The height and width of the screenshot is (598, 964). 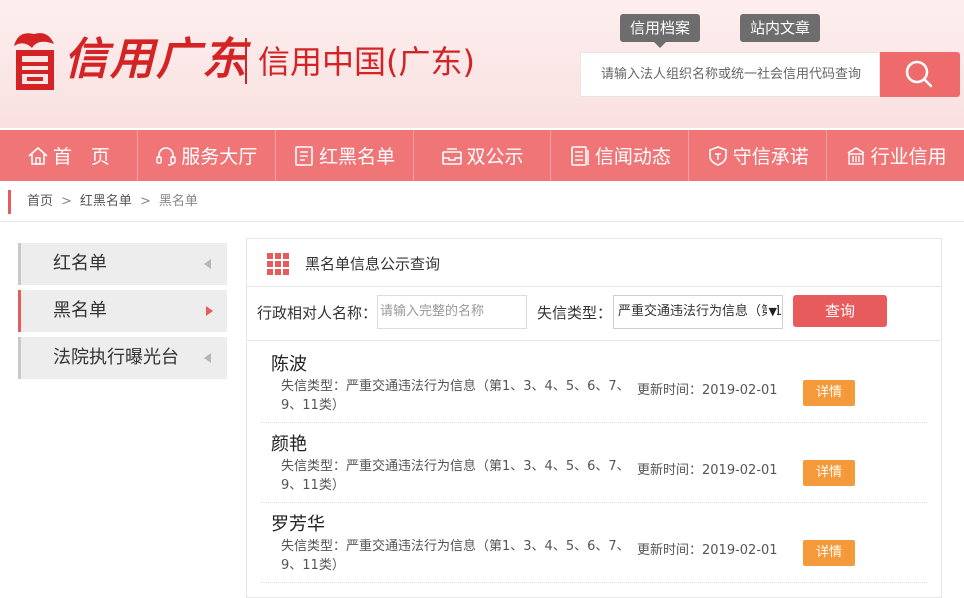 I want to click on tab-credit-archive: 信用档案, so click(x=660, y=28).